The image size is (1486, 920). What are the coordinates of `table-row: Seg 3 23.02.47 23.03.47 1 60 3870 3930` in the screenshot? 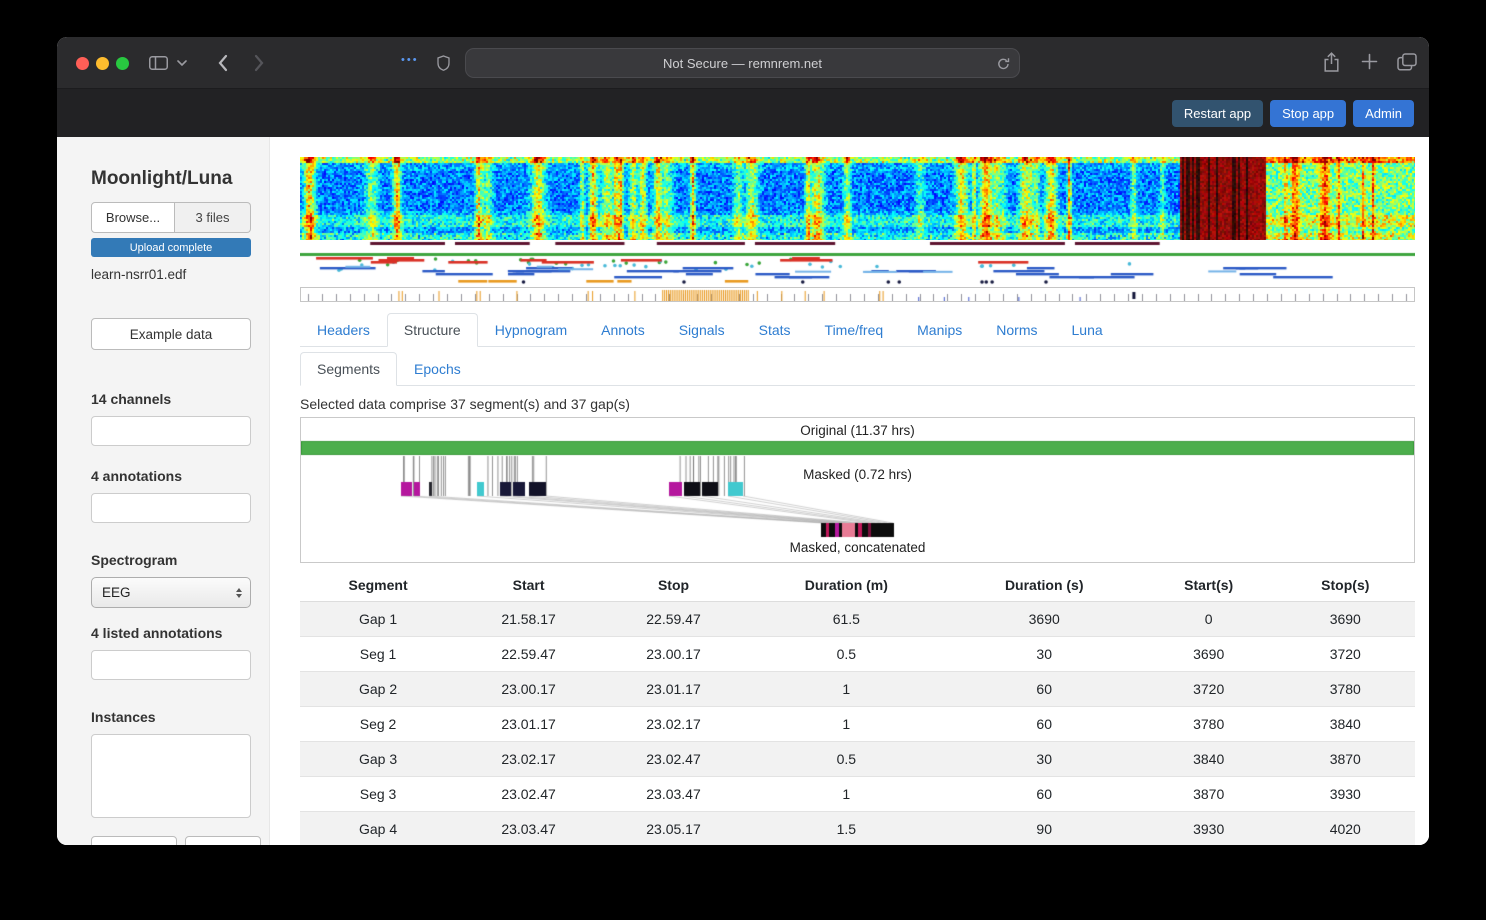 It's located at (857, 794).